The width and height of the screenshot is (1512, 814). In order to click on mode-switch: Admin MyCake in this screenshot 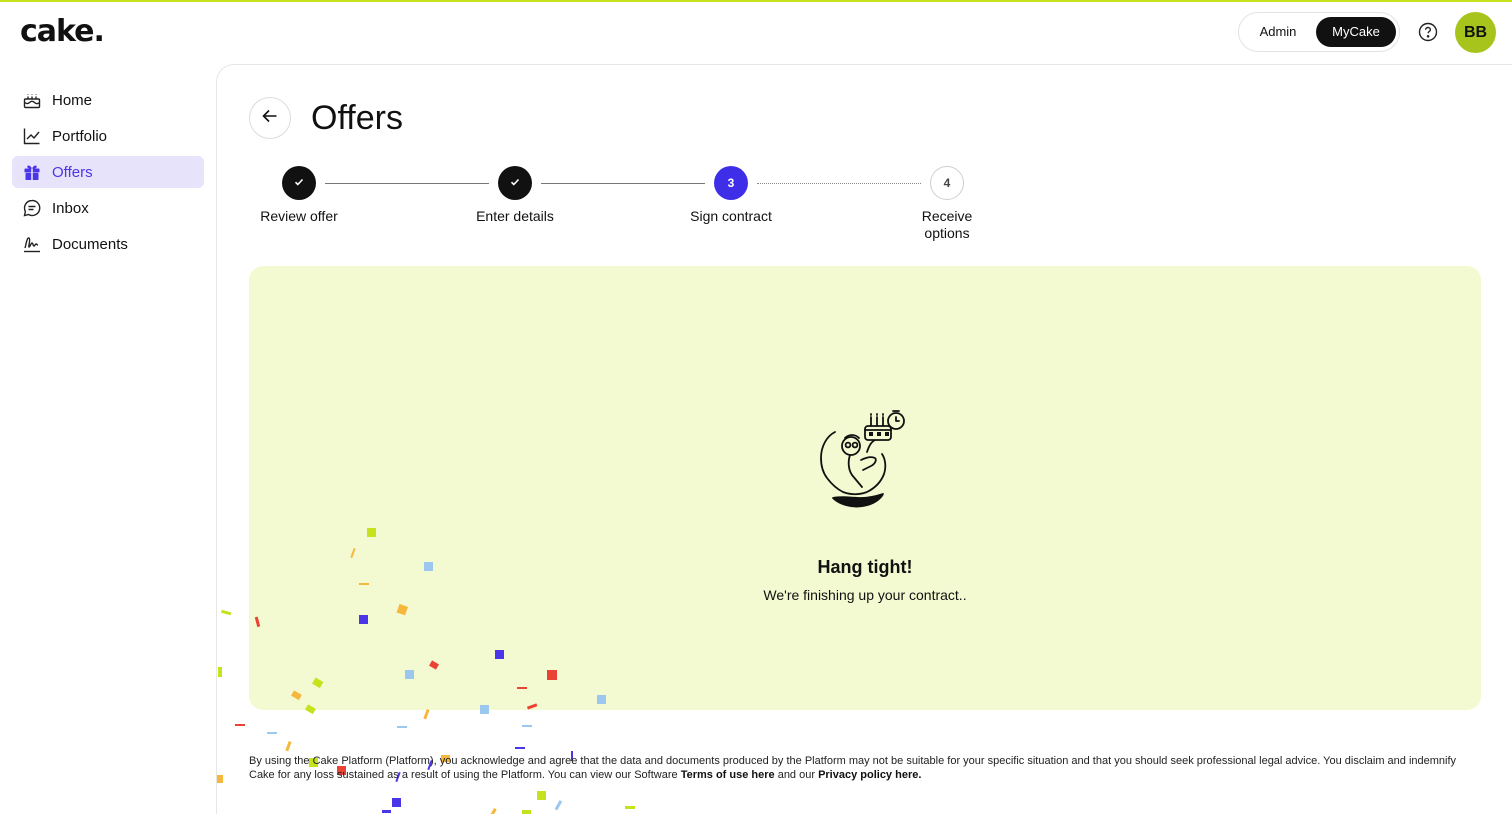, I will do `click(1319, 32)`.